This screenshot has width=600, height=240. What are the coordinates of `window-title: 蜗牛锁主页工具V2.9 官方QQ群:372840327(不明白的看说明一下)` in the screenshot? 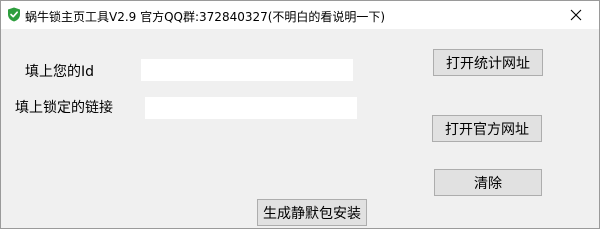 It's located at (205, 17).